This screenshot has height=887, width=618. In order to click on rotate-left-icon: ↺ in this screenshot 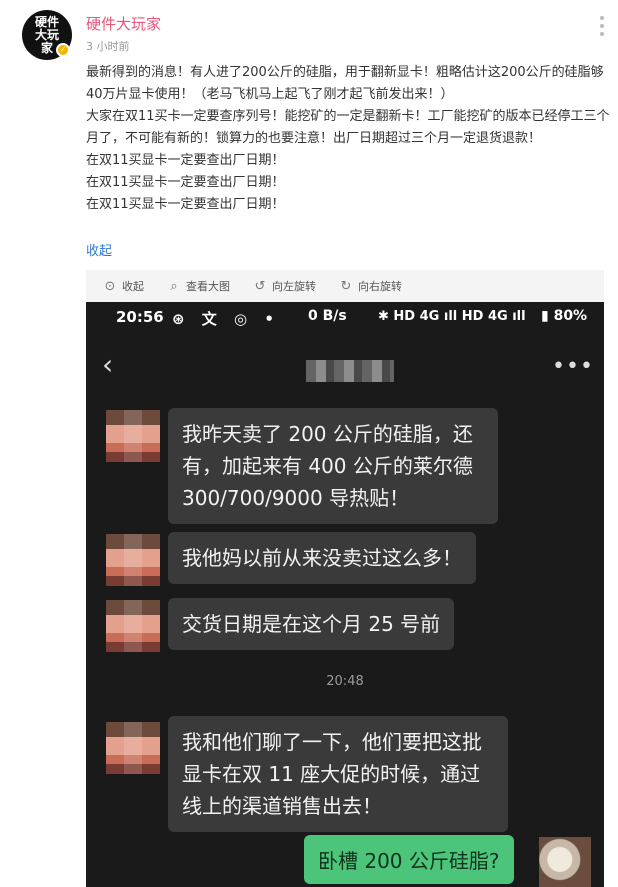, I will do `click(260, 286)`.